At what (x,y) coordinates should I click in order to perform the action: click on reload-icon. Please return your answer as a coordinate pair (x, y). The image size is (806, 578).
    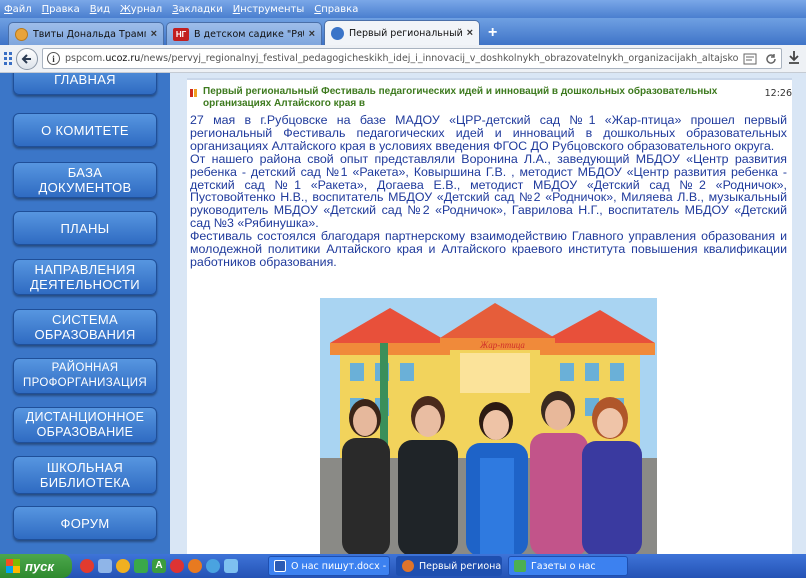
    Looking at the image, I should click on (771, 59).